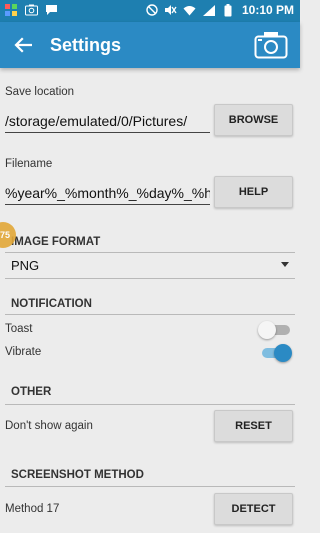  I want to click on photo-icon, so click(31, 10).